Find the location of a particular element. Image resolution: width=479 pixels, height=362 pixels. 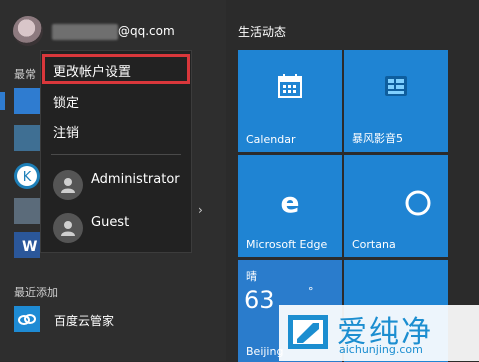

tile-label: Cortana is located at coordinates (374, 244).